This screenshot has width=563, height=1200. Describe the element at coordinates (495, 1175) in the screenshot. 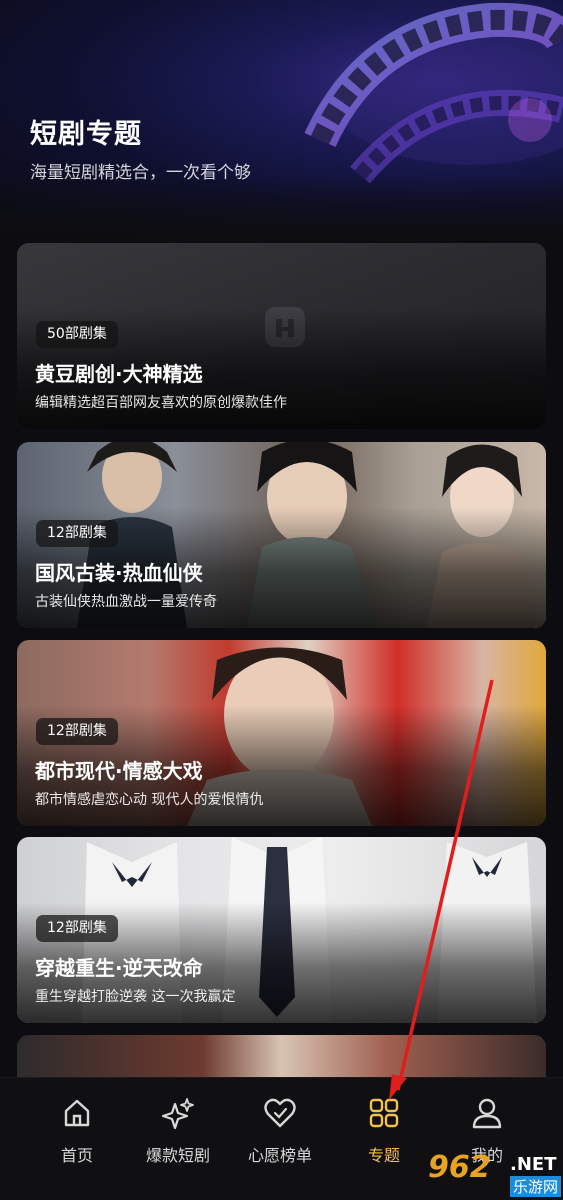

I see `site-watermark: 962 .NET 乐游网` at that location.